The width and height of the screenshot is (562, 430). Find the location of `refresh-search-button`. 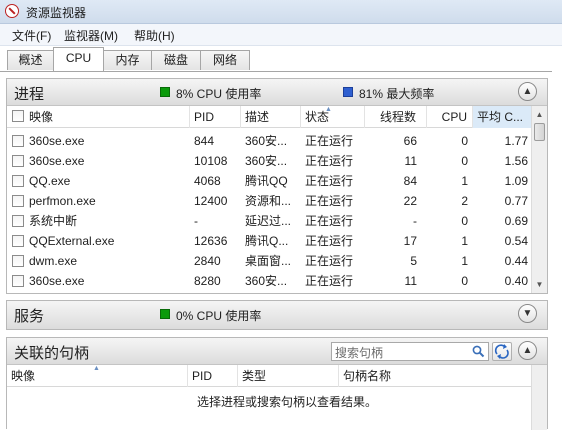

refresh-search-button is located at coordinates (502, 351).